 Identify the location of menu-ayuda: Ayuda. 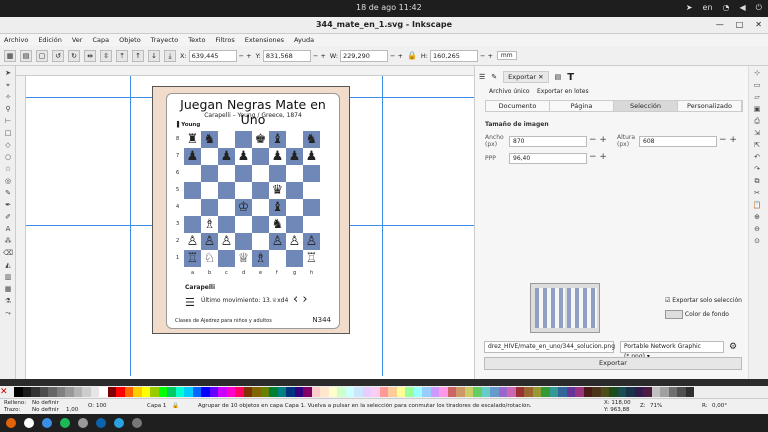
(304, 40).